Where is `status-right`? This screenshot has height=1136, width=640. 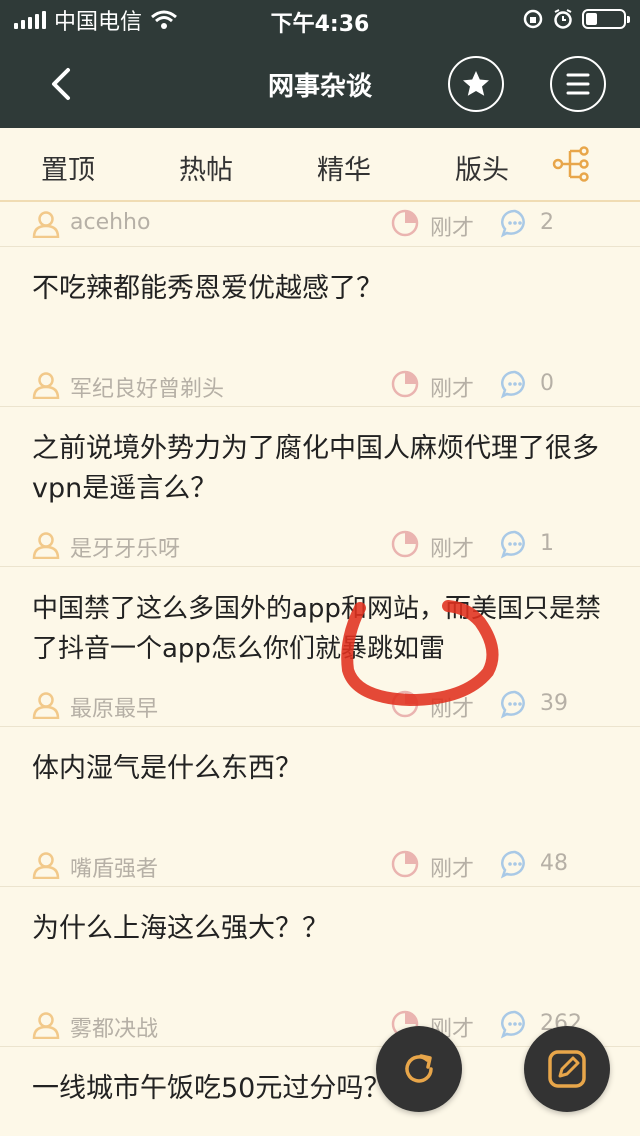
status-right is located at coordinates (576, 19).